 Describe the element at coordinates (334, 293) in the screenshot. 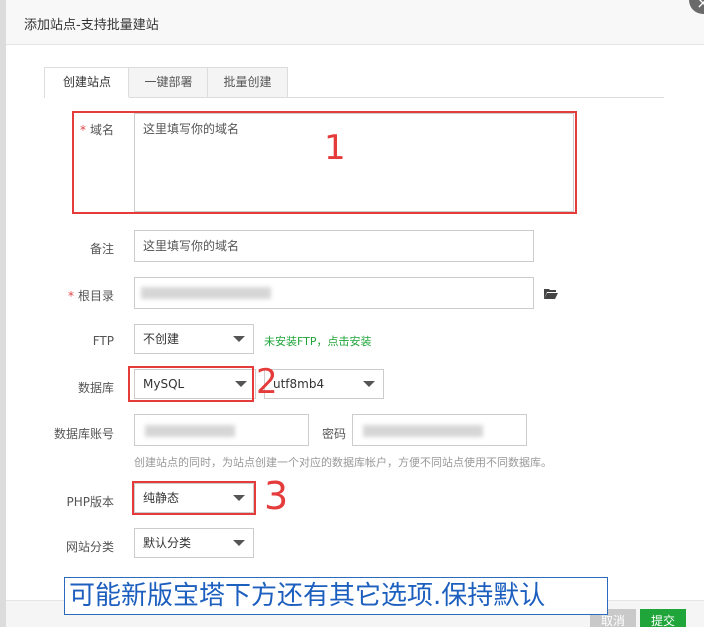

I see `root-dir-input` at that location.